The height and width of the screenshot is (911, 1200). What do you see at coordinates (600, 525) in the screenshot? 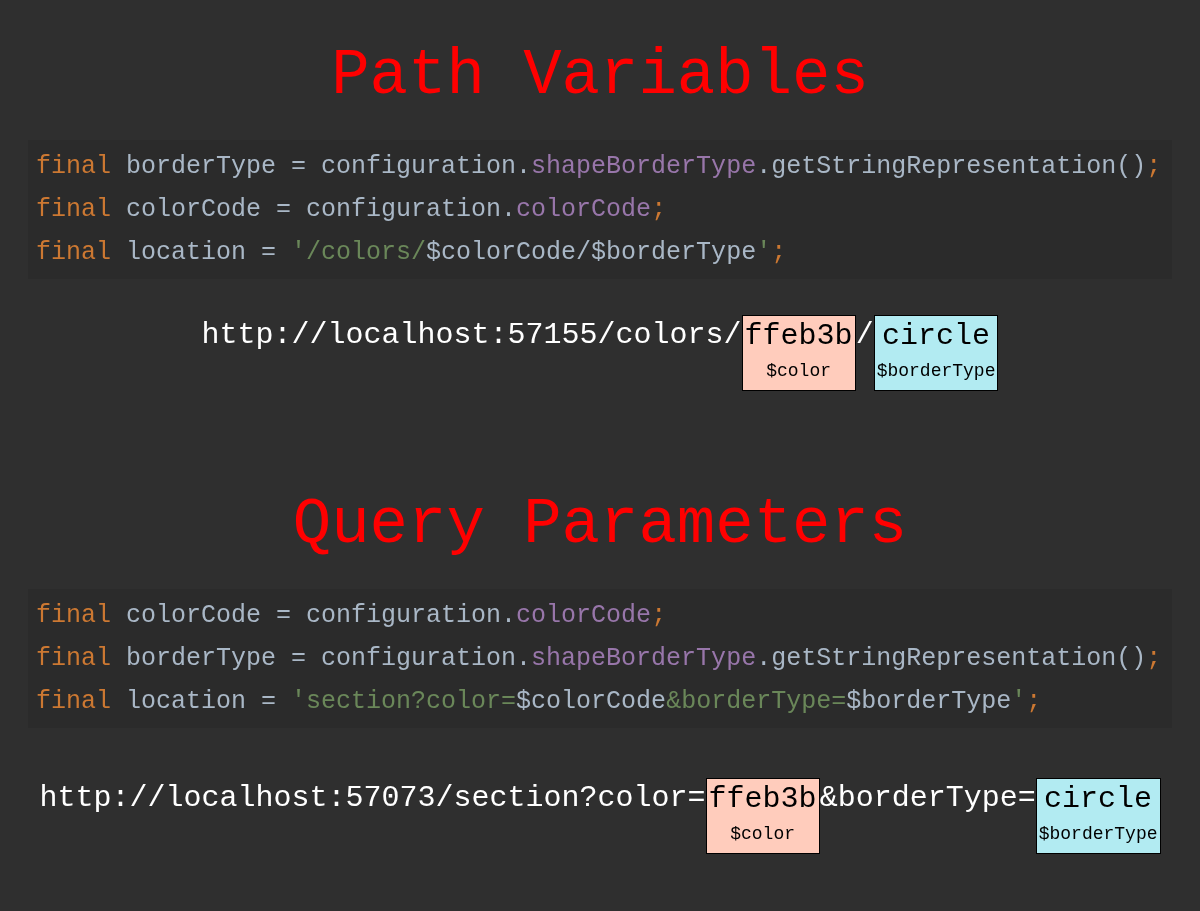
I see `section-title: Query Parameters` at bounding box center [600, 525].